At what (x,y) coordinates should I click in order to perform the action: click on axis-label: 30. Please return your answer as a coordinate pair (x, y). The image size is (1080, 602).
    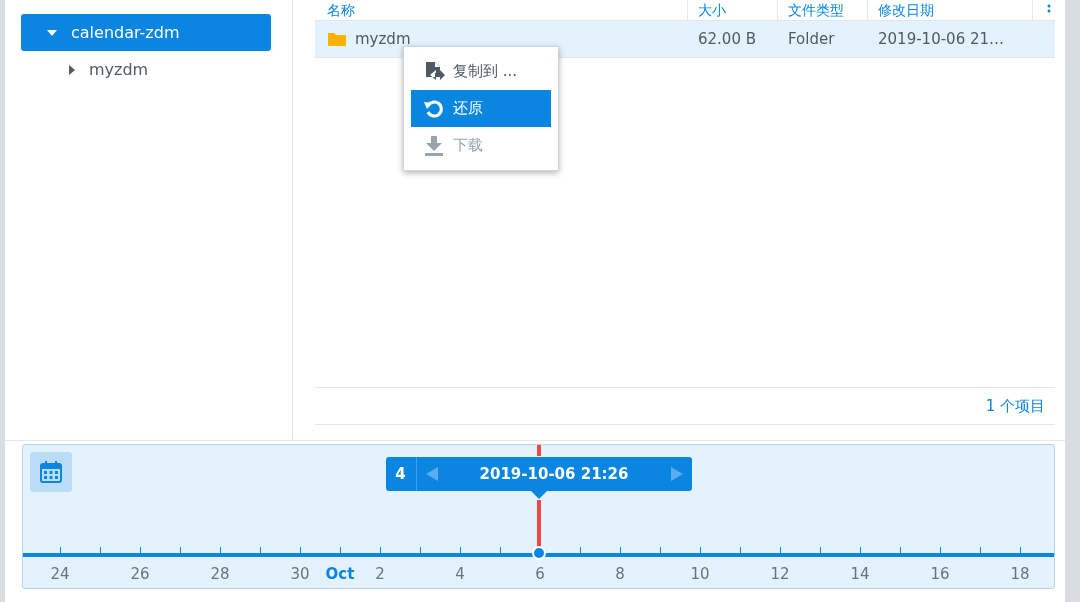
    Looking at the image, I should click on (300, 574).